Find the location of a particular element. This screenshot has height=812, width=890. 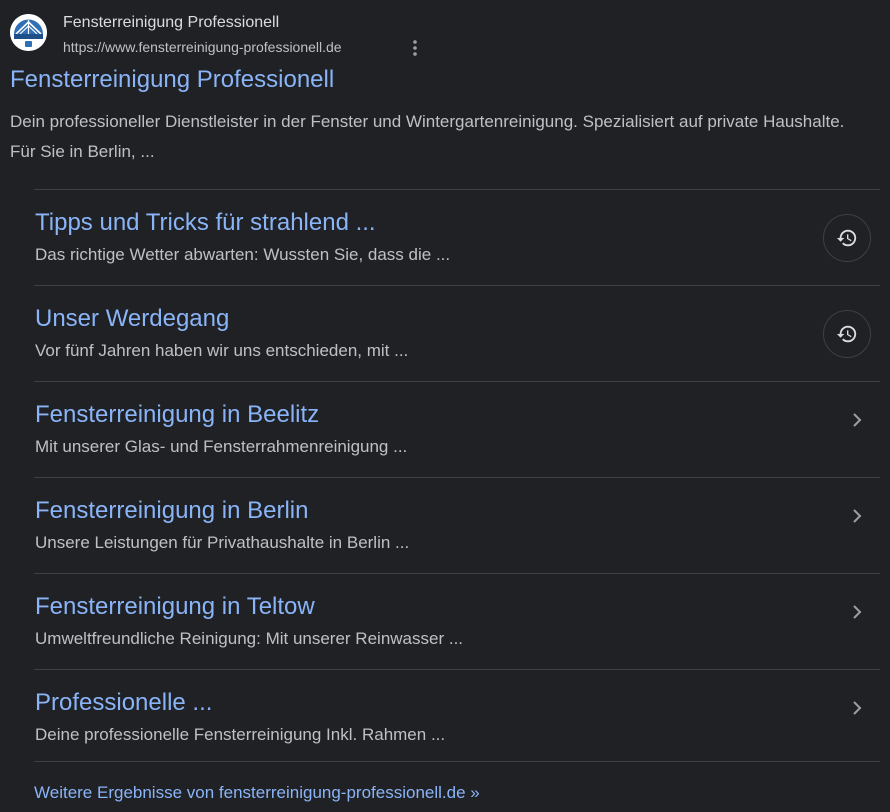

site-favicon is located at coordinates (28, 32).